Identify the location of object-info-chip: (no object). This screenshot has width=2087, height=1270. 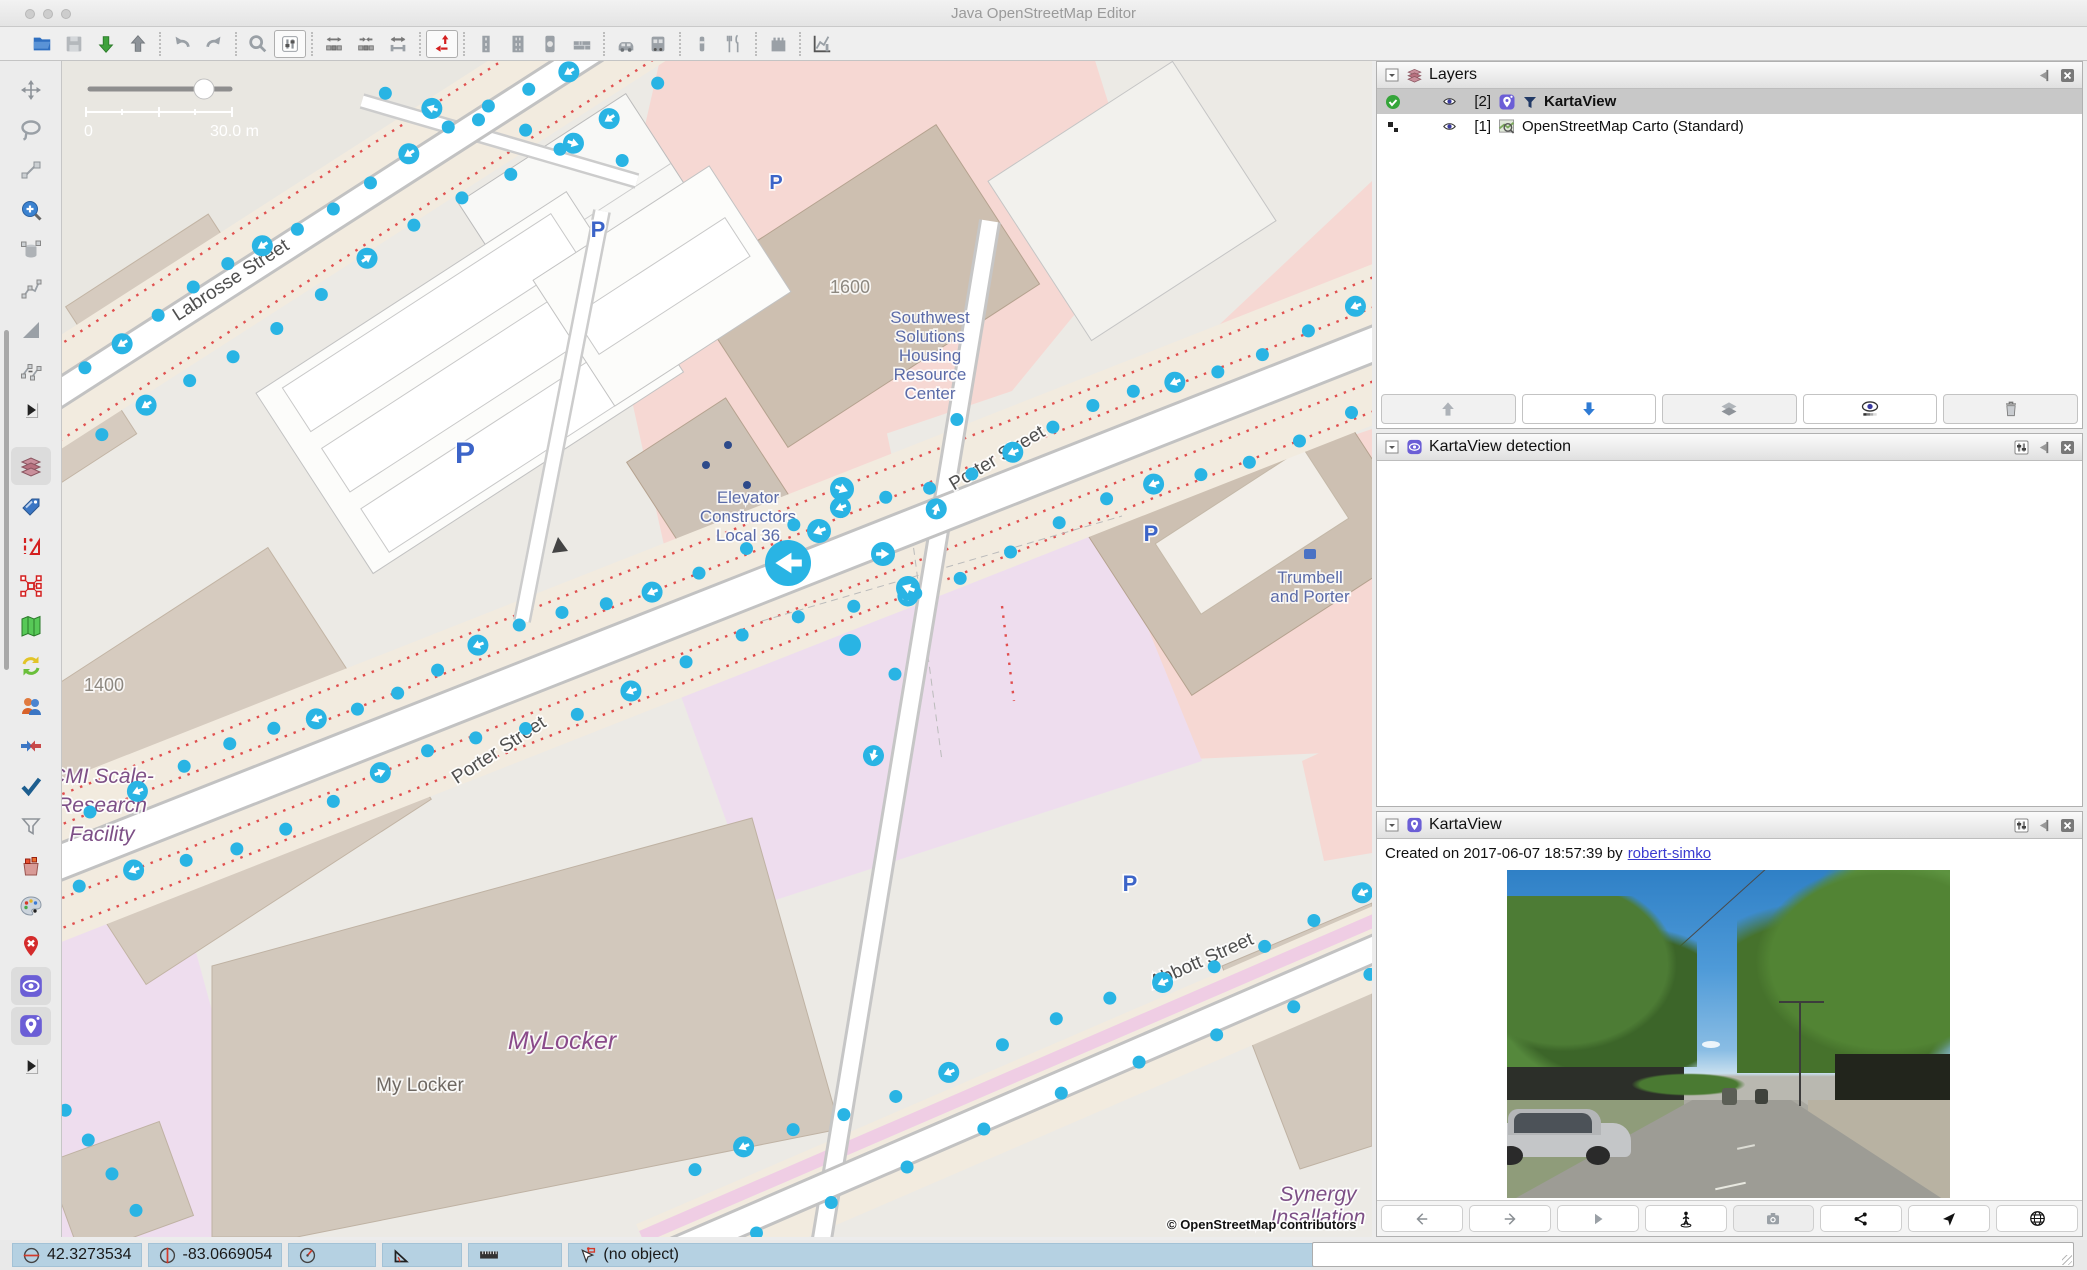
(947, 1255).